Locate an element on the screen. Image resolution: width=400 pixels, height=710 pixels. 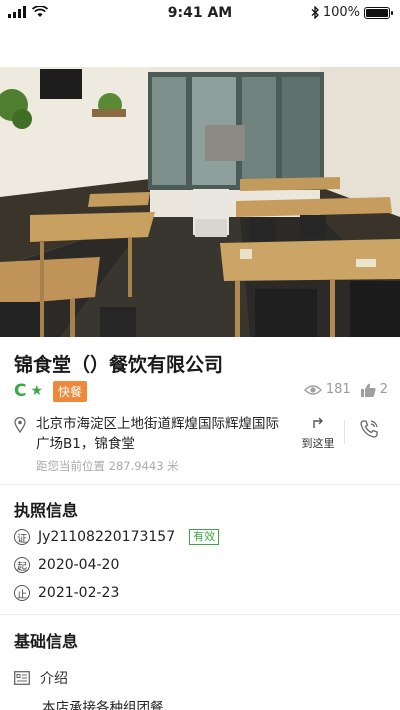
license-number-row: 证 Jy21108220173157 有效 is located at coordinates (117, 537).